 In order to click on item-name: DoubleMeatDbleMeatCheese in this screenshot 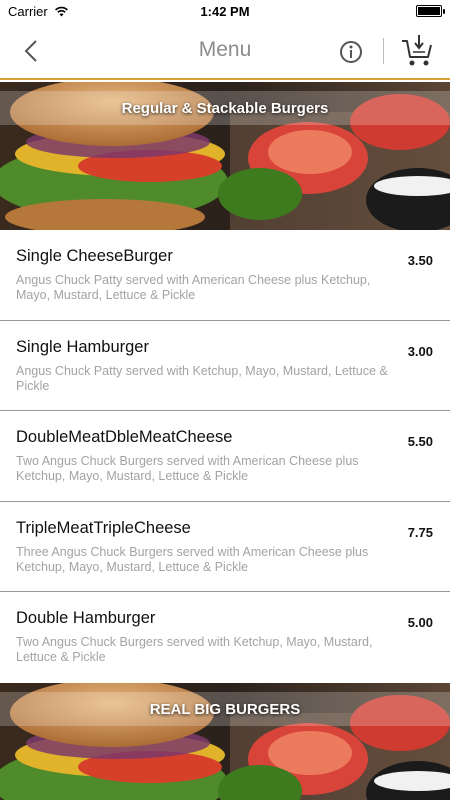, I will do `click(124, 437)`.